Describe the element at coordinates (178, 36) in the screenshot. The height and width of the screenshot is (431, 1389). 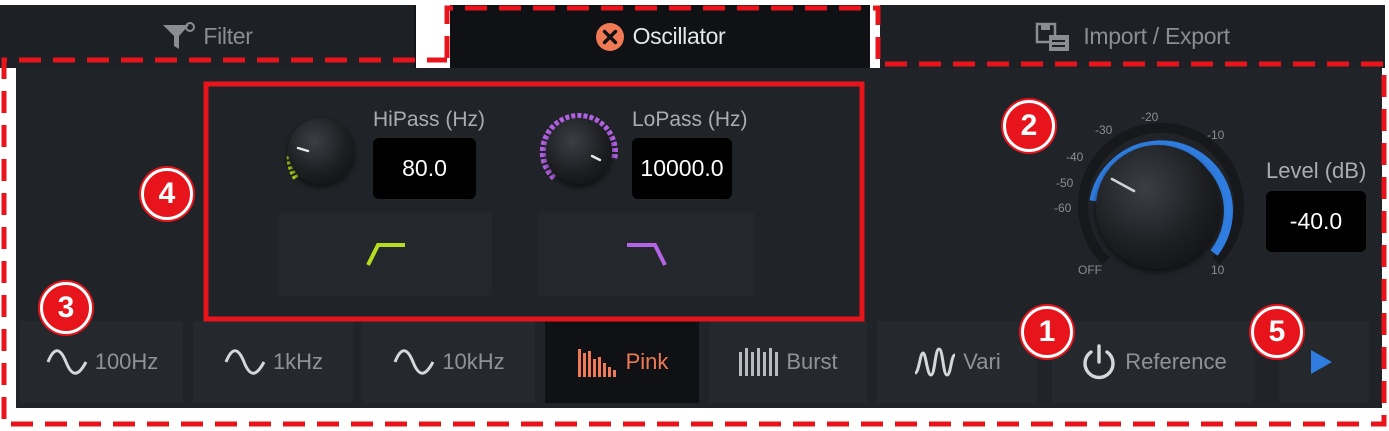
I see `funnel-icon` at that location.